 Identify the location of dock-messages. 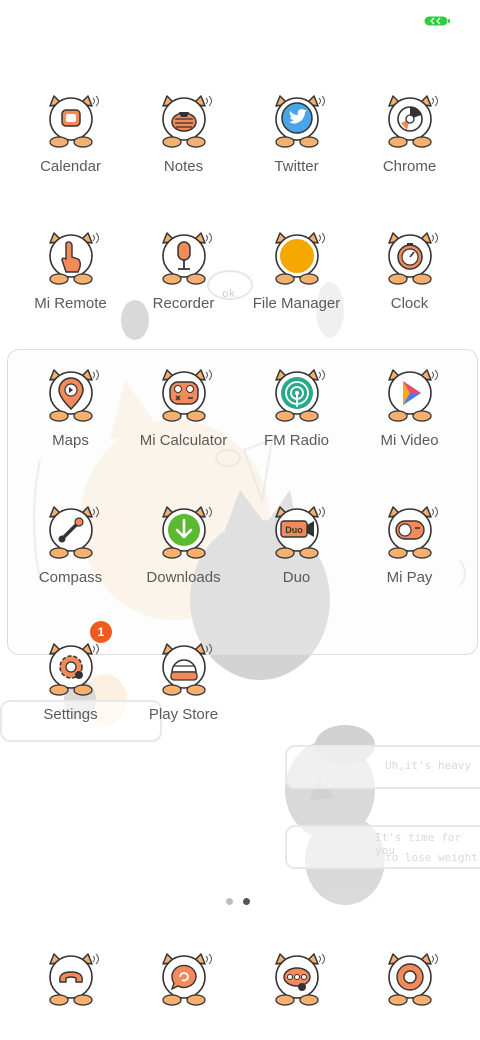
(183, 982).